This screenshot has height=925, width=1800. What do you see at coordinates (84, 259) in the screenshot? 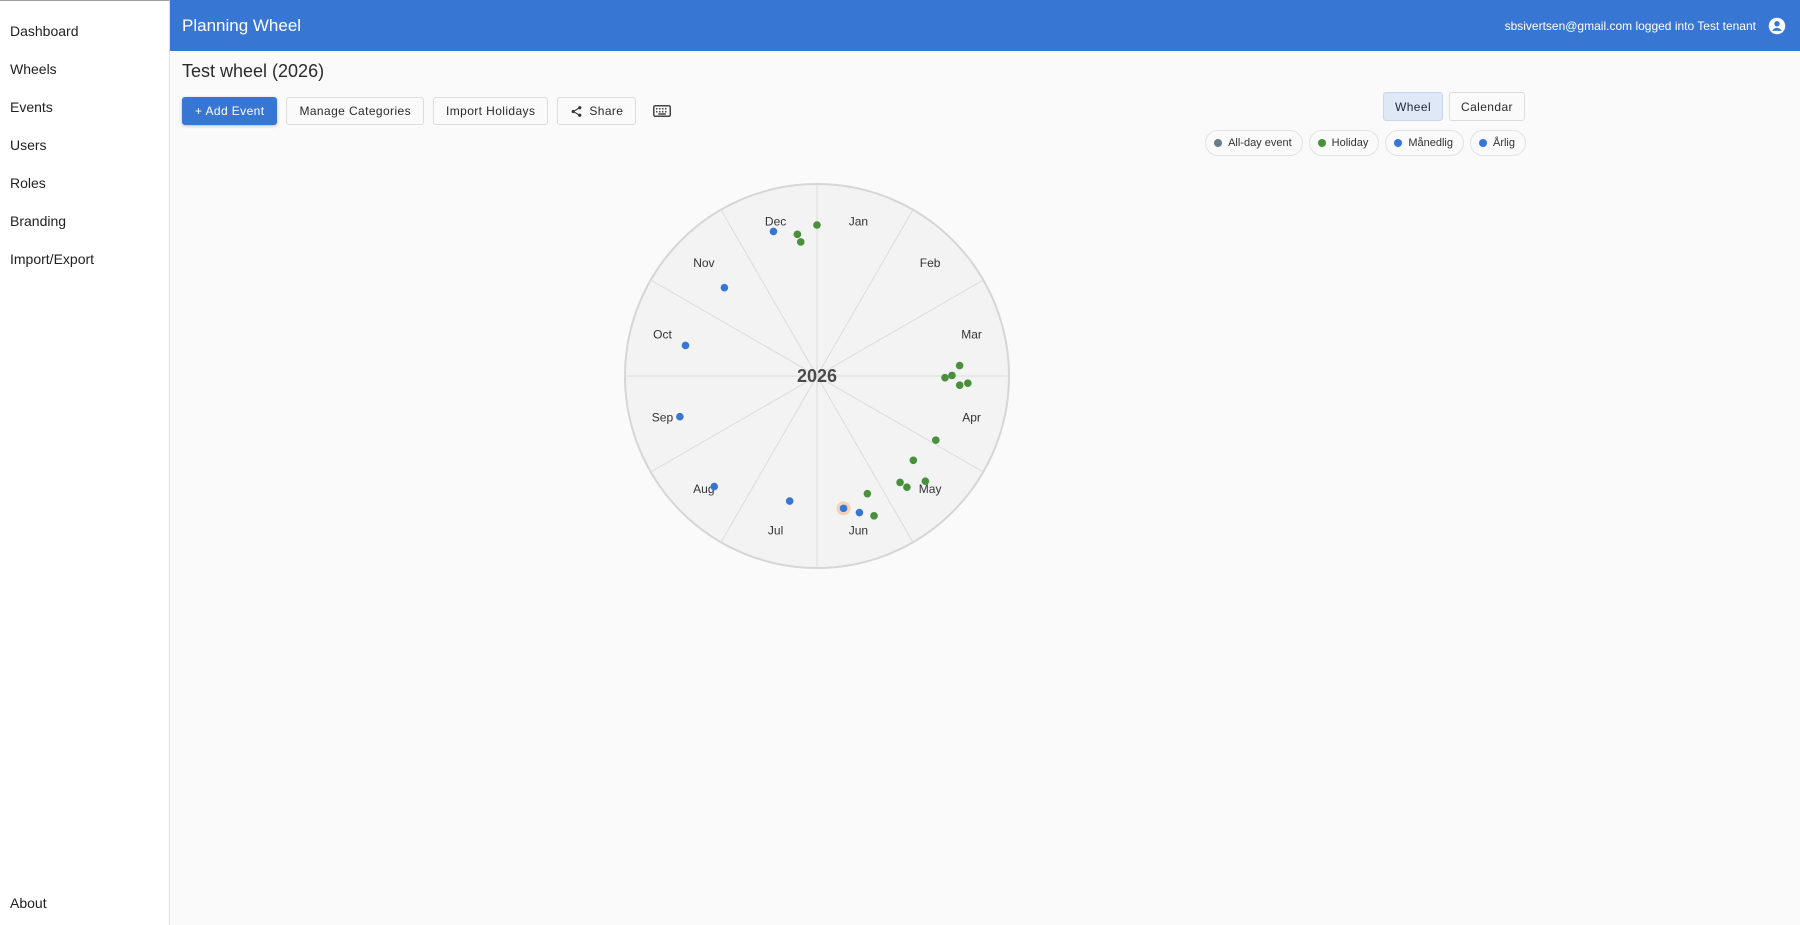
I see `sidebar-item-import-export: Import/Export` at bounding box center [84, 259].